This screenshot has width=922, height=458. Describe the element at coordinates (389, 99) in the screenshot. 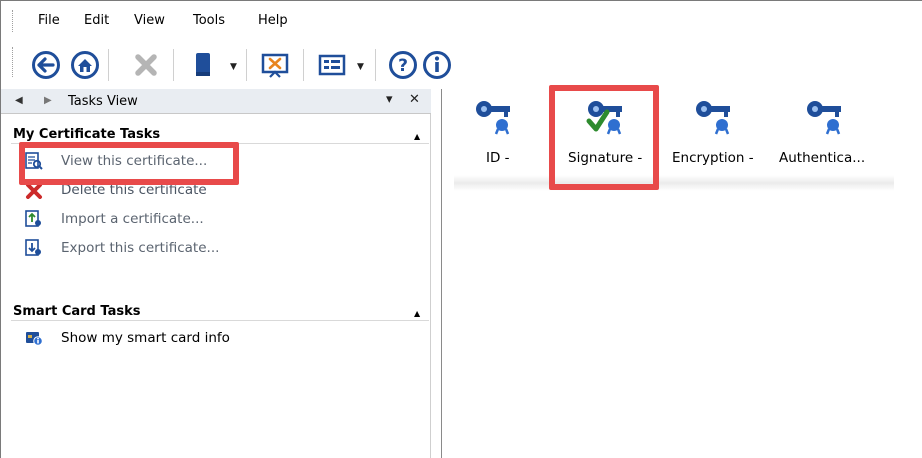

I see `pane-menu-icon: ▾` at that location.